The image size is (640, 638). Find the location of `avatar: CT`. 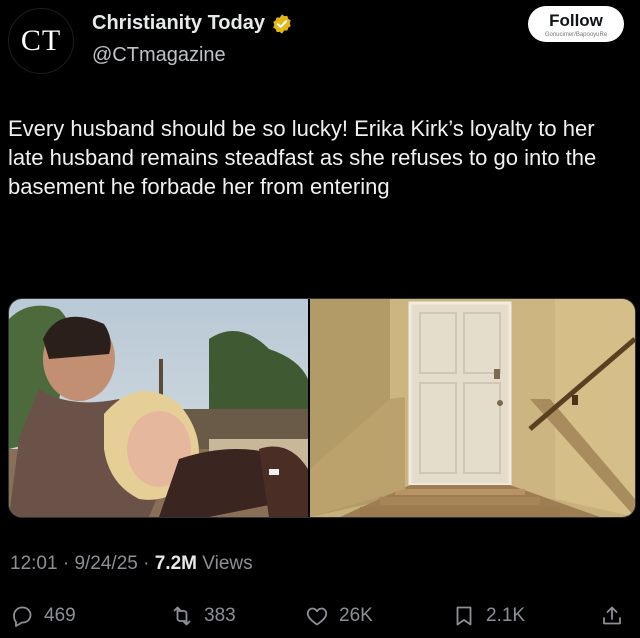

avatar: CT is located at coordinates (41, 41).